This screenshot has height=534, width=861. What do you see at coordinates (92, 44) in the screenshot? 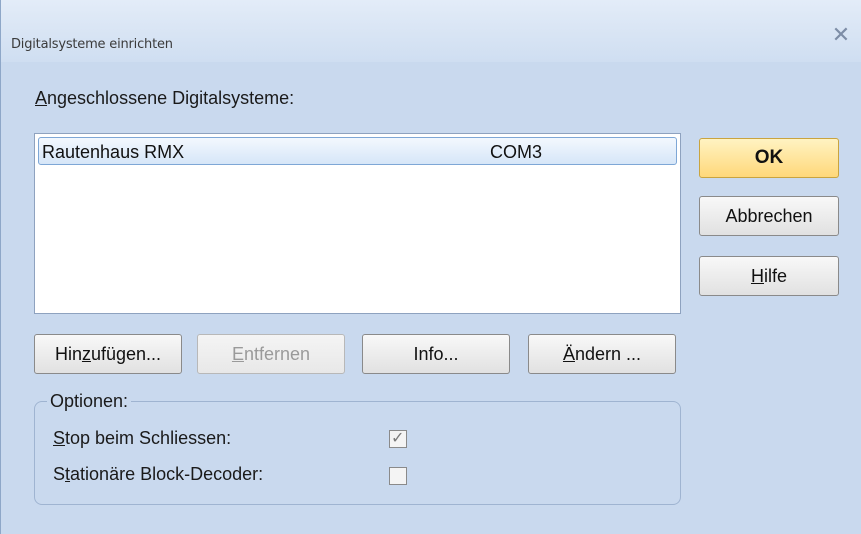
I see `window-title: Digitalsysteme einrichten` at bounding box center [92, 44].